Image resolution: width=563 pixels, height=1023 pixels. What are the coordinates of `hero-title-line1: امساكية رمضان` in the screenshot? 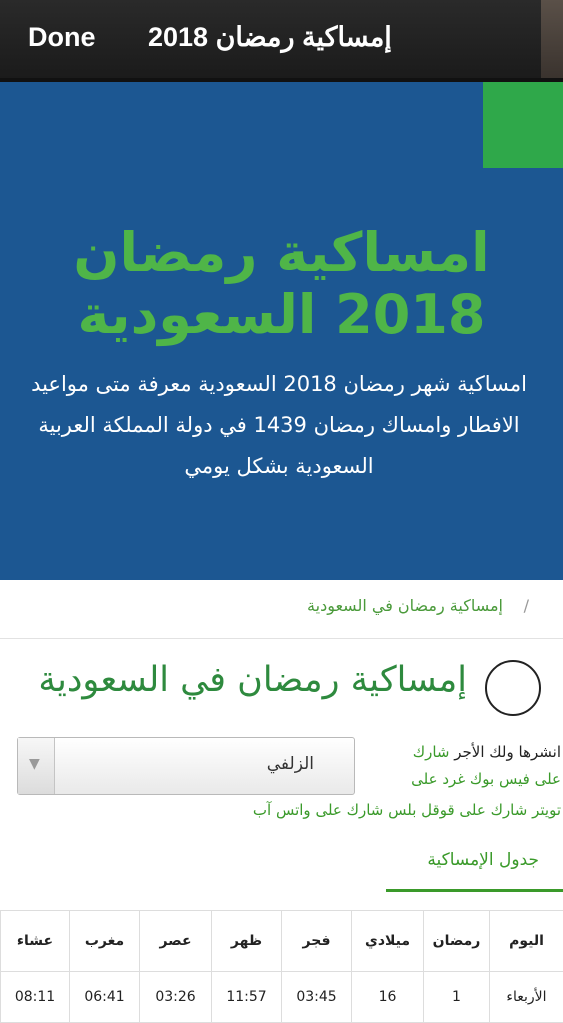 It's located at (281, 253).